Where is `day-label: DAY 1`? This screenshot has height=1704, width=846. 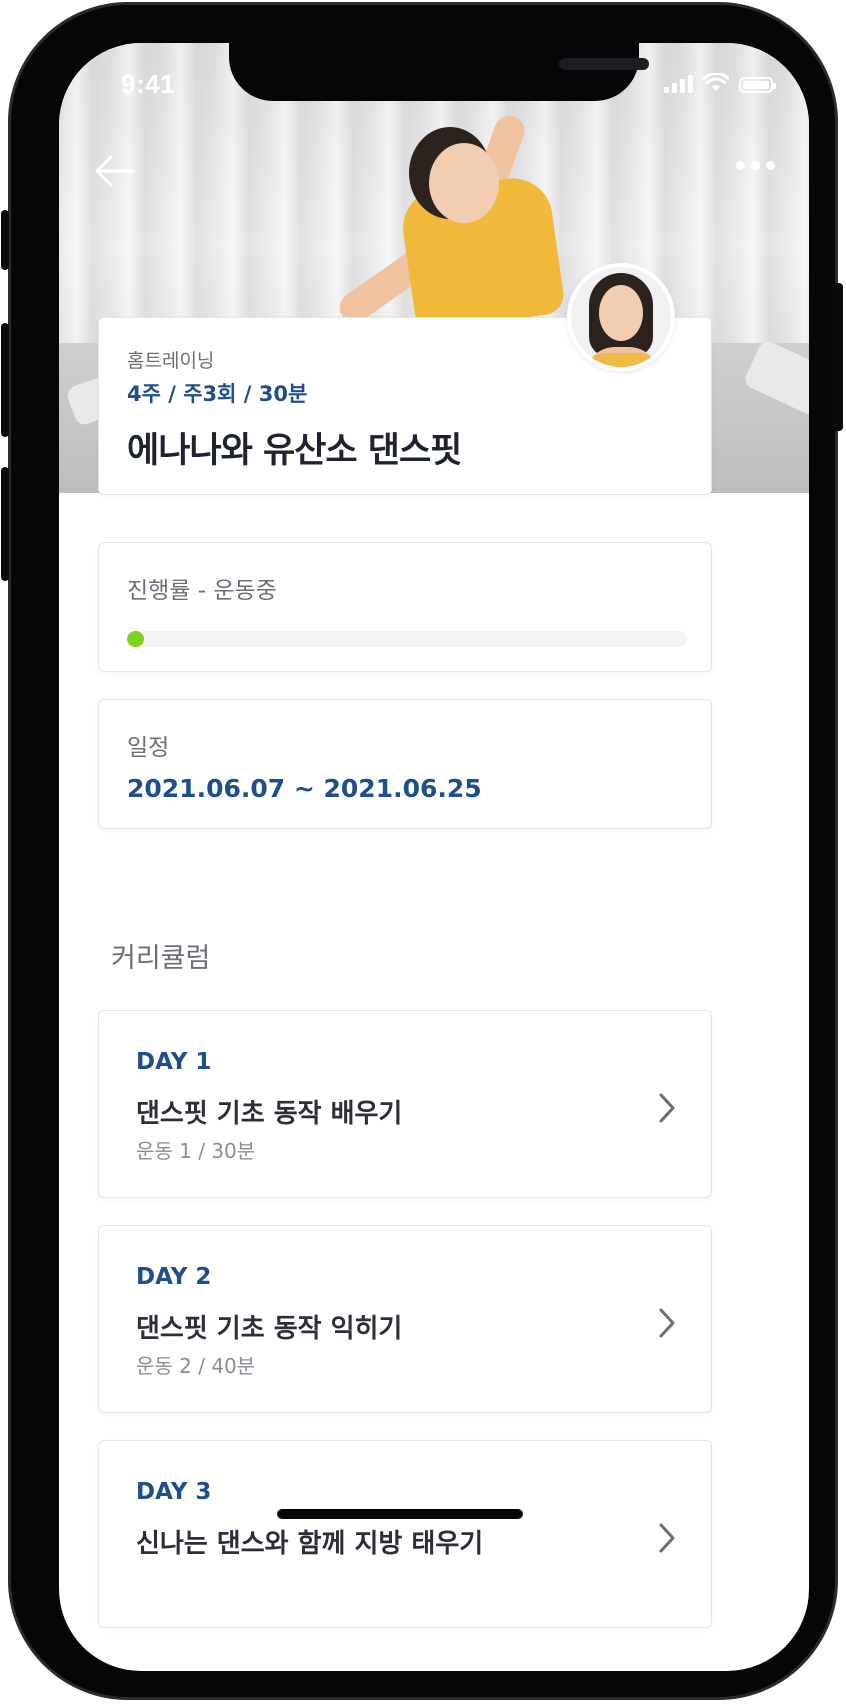
day-label: DAY 1 is located at coordinates (174, 1062).